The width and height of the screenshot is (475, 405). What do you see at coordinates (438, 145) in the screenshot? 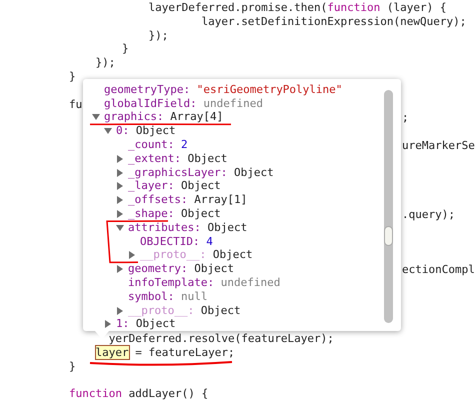
I see `code-line: ureMarkerSe` at bounding box center [438, 145].